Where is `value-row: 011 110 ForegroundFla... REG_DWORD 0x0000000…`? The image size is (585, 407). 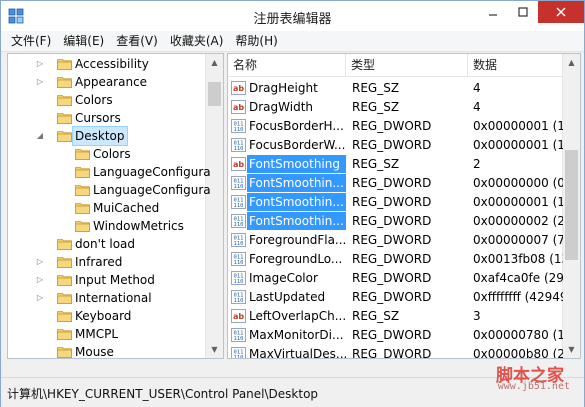
value-row: 011 110 ForegroundFla... REG_DWORD 0x0000000… is located at coordinates (398, 240).